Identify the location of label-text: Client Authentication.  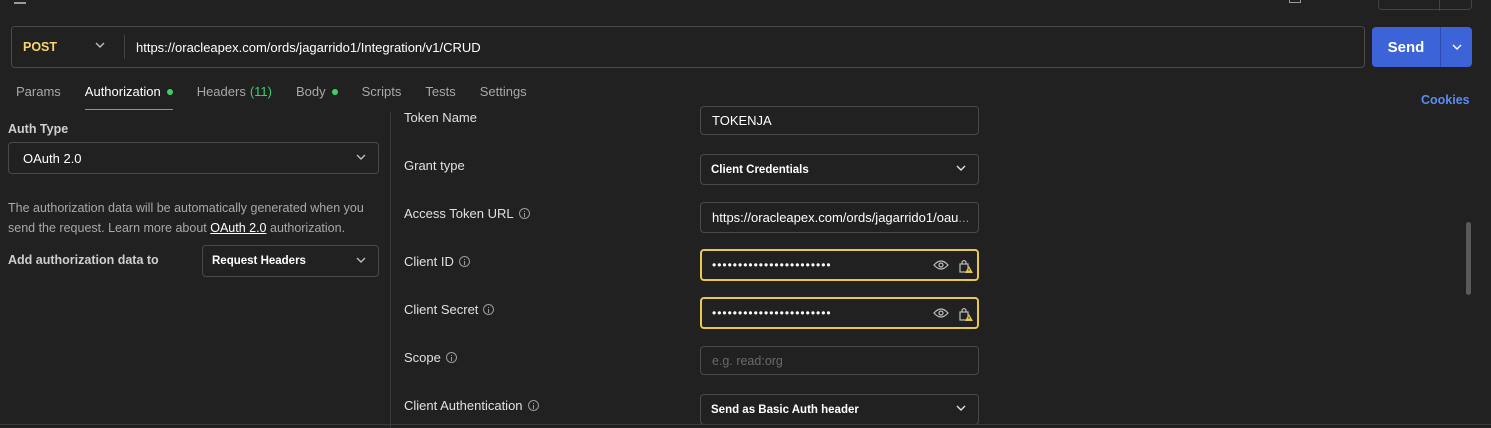
(463, 405).